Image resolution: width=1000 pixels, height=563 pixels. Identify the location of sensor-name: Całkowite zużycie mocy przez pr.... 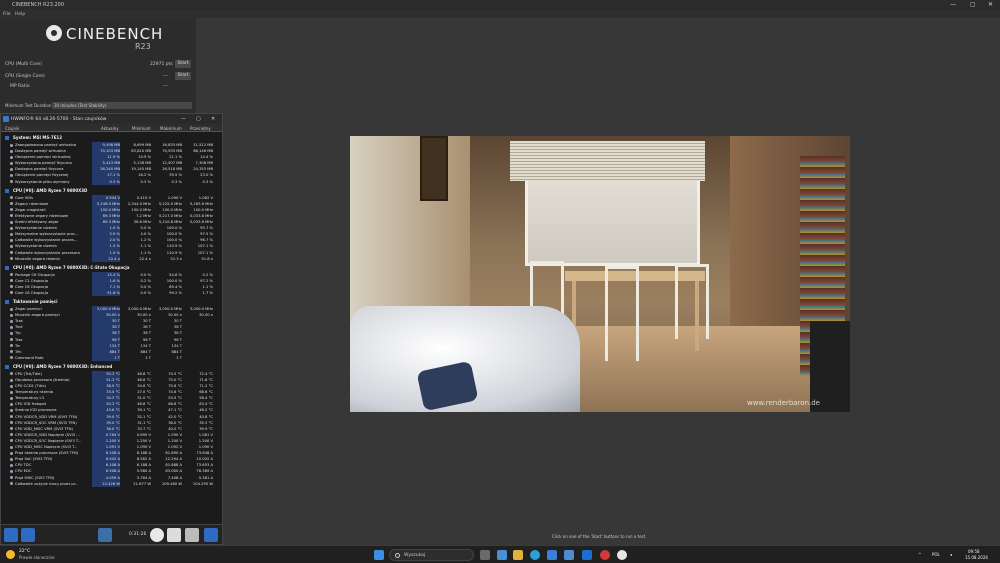
(47, 483).